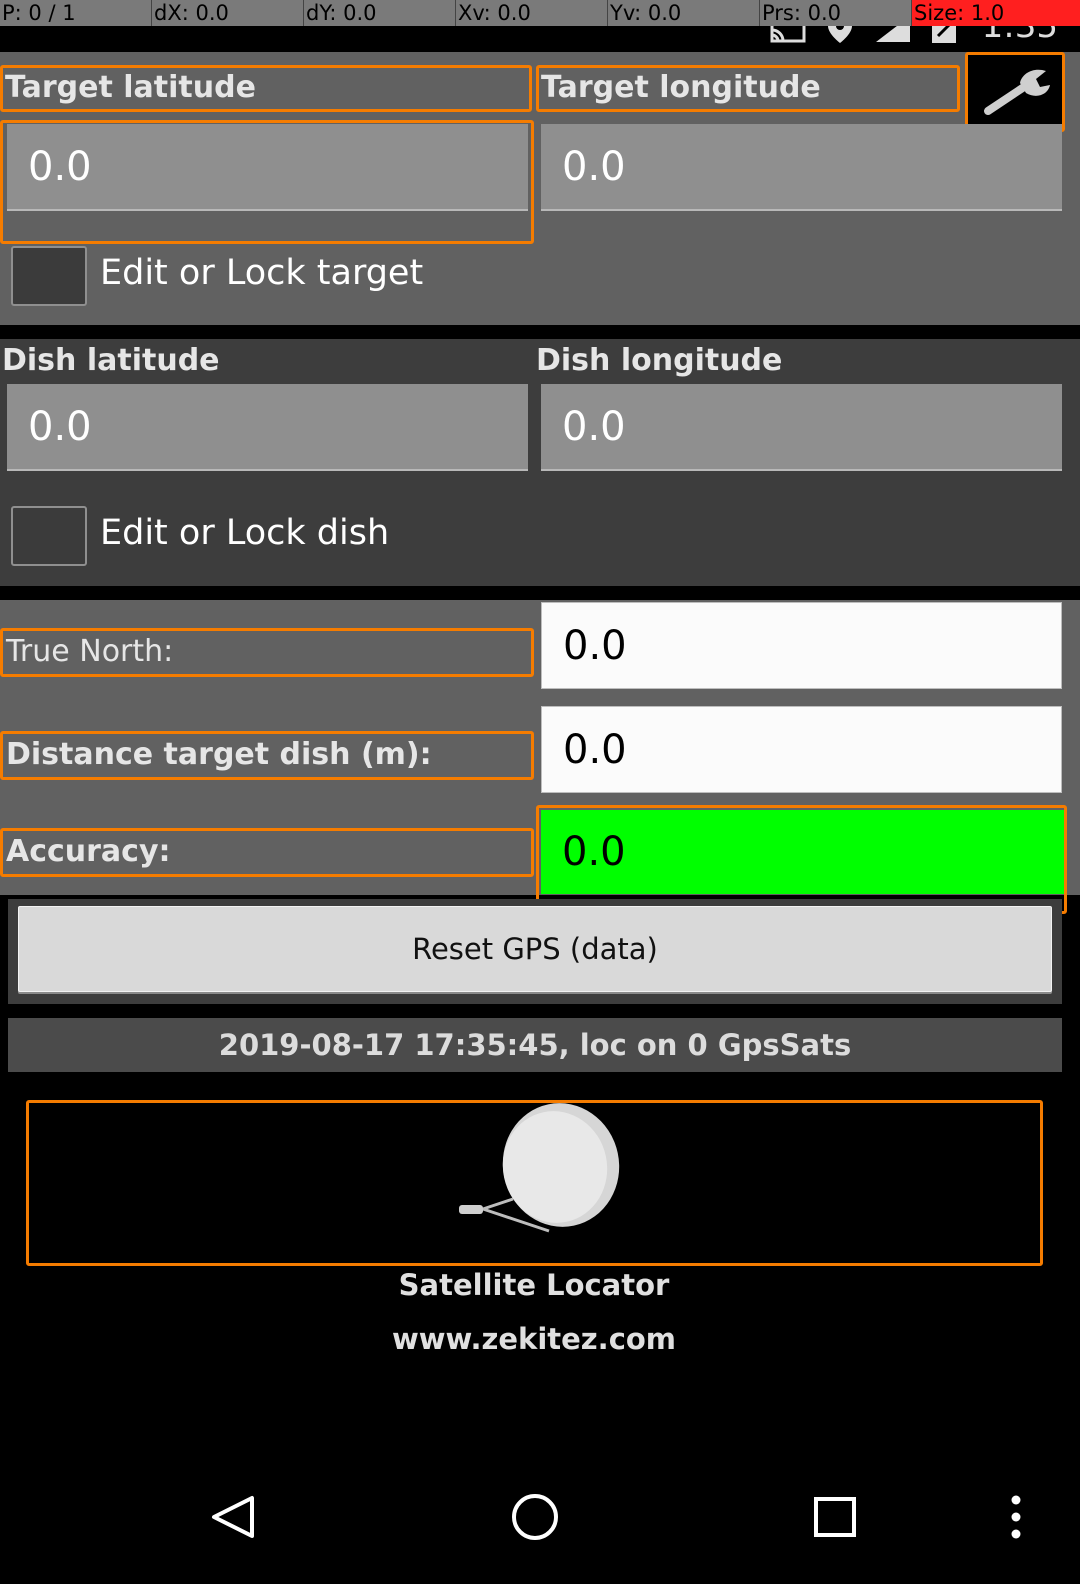 Image resolution: width=1080 pixels, height=1584 pixels. What do you see at coordinates (539, 1168) in the screenshot?
I see `satellite-dish-icon` at bounding box center [539, 1168].